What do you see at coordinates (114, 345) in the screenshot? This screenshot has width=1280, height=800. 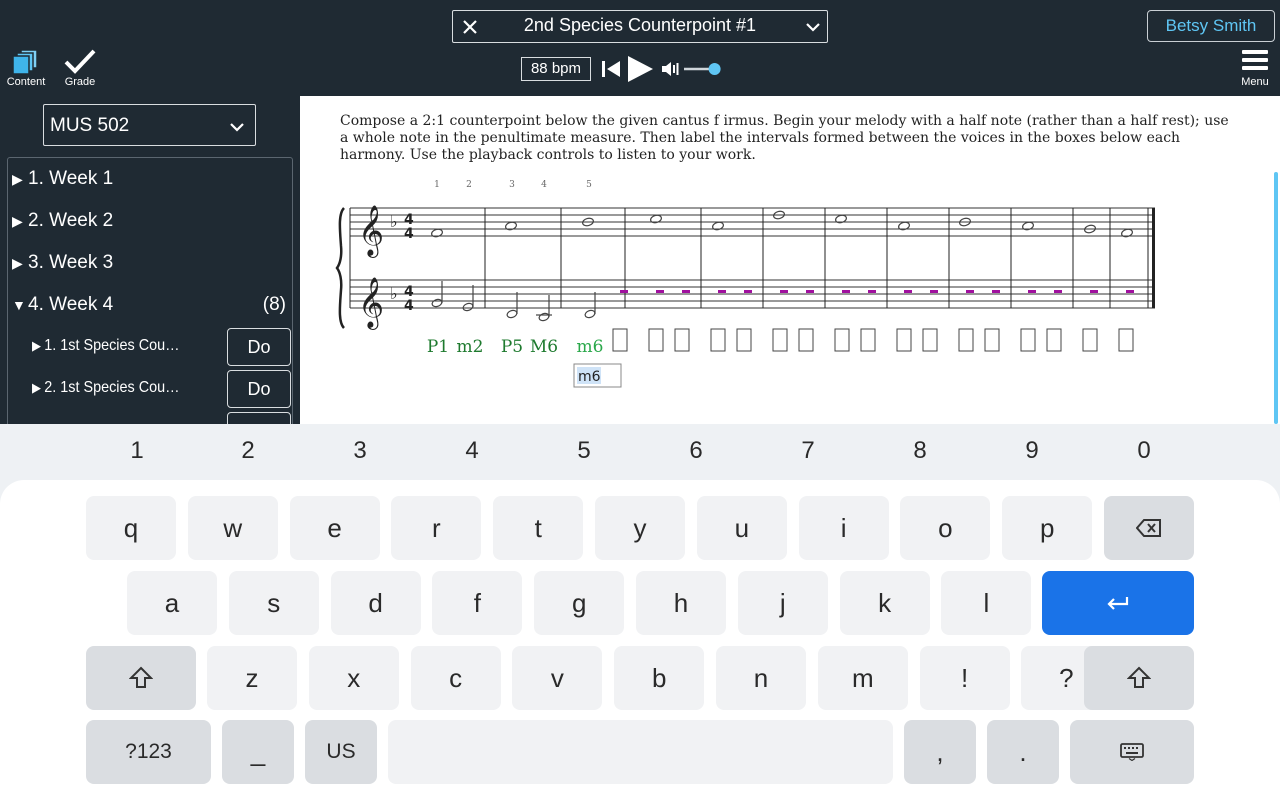 I see `lesson-title: 1. 1st Species Counterpoint` at bounding box center [114, 345].